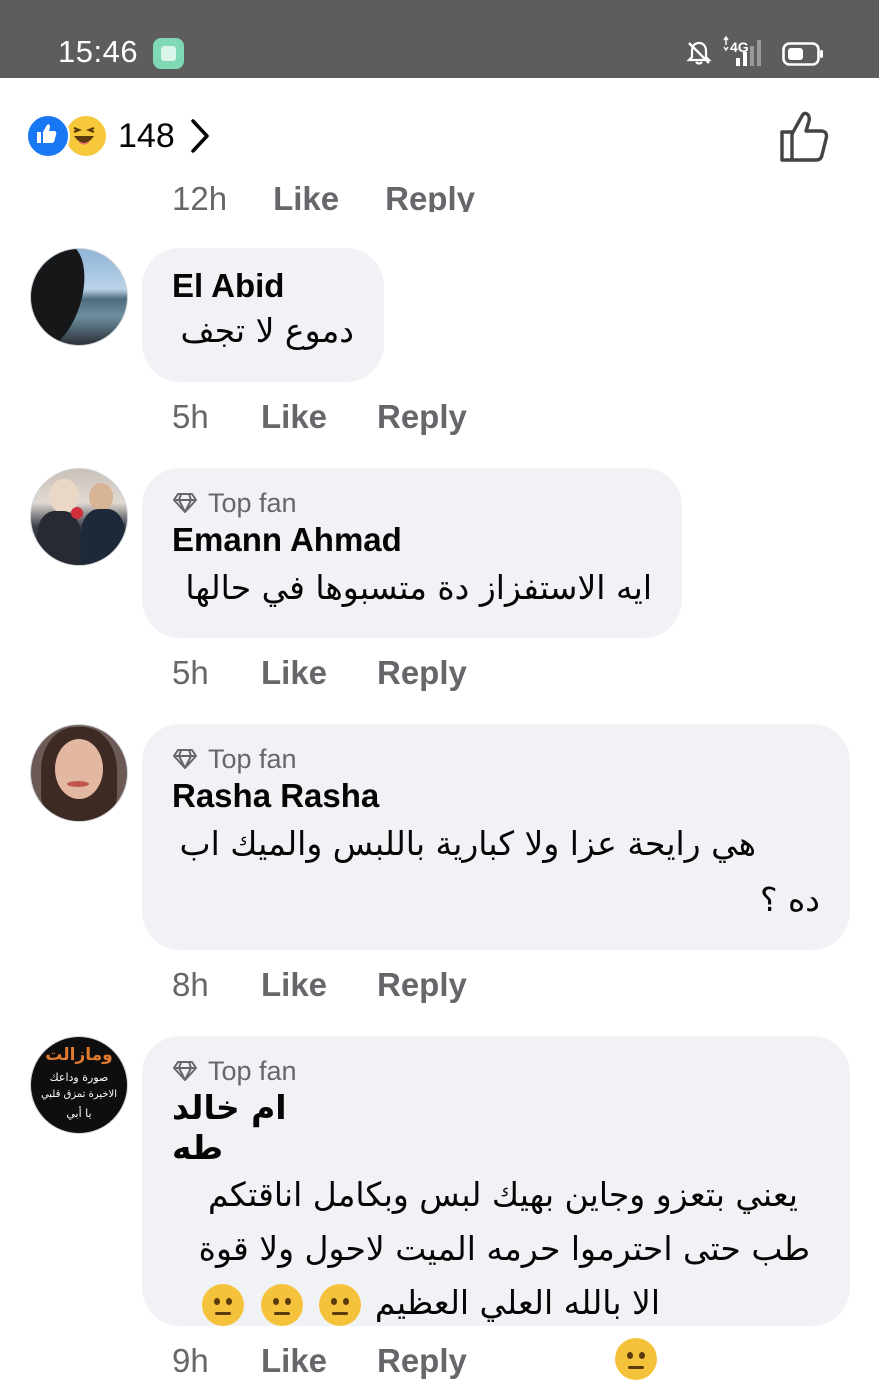 This screenshot has width=879, height=1400. Describe the element at coordinates (306, 196) in the screenshot. I see `cutoff-like: Like` at that location.